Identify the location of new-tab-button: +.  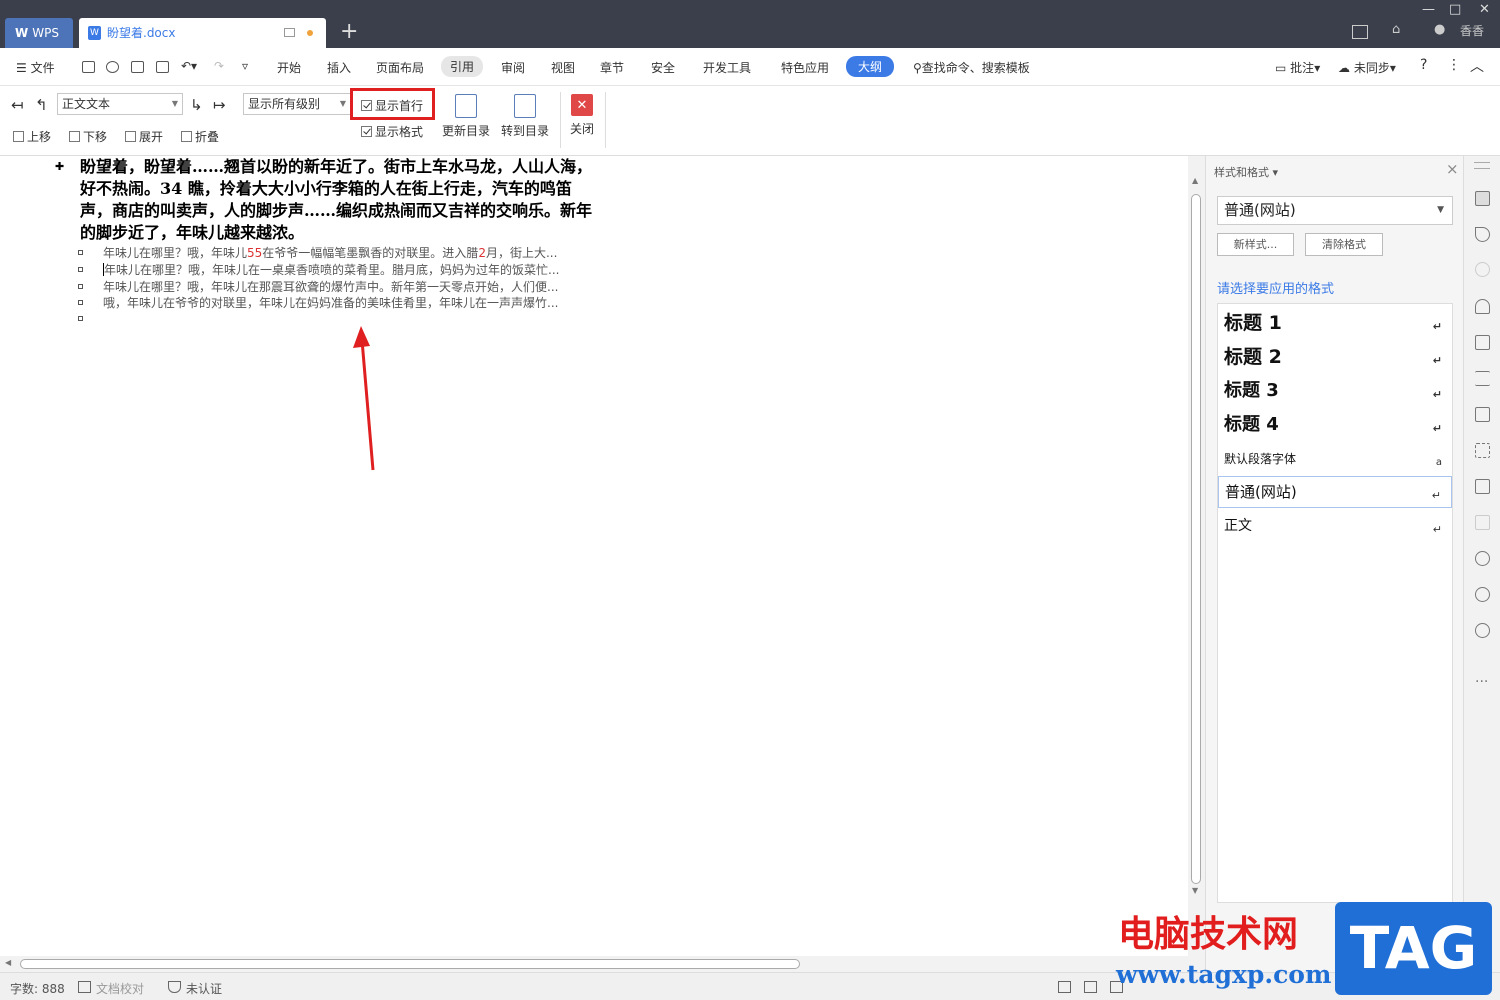
(349, 32).